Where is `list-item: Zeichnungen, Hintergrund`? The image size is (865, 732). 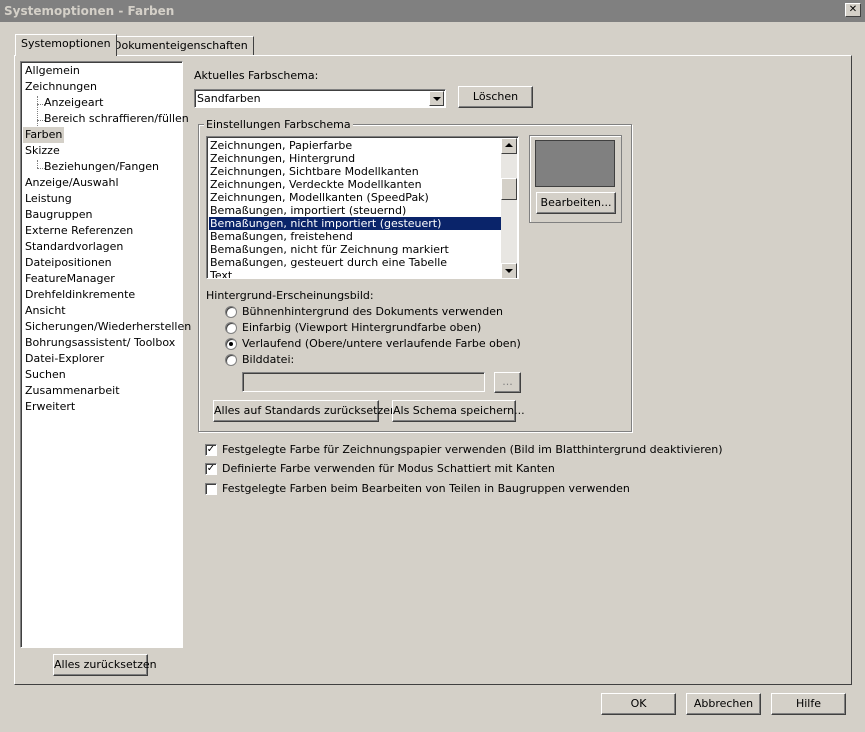 list-item: Zeichnungen, Hintergrund is located at coordinates (356, 158).